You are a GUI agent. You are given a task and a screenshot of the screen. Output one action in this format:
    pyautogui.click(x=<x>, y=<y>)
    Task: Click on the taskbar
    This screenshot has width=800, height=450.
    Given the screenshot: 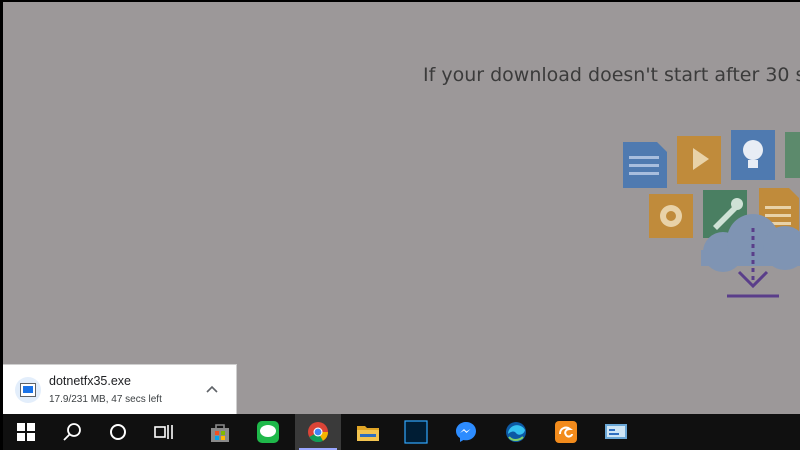 What is the action you would take?
    pyautogui.click(x=401, y=432)
    